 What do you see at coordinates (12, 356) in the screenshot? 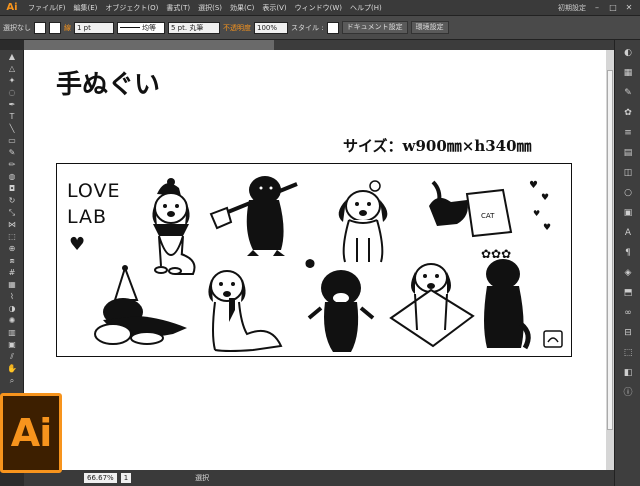
I see `slice-tool-icon: ⫽` at bounding box center [12, 356].